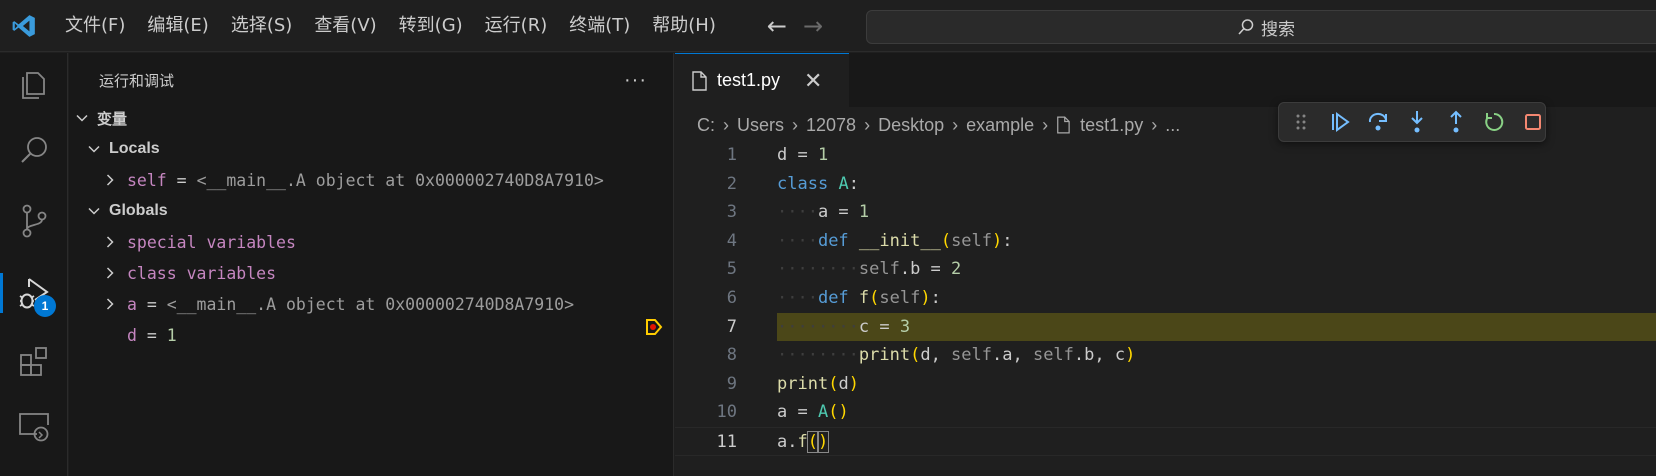 This screenshot has height=476, width=1656. I want to click on step-into-button, so click(1417, 122).